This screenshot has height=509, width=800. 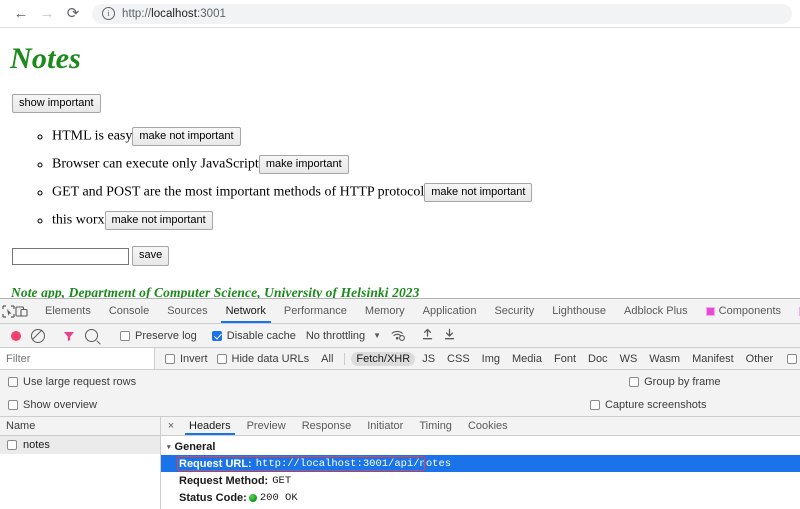 I want to click on type-filter-other: Other, so click(x=760, y=359).